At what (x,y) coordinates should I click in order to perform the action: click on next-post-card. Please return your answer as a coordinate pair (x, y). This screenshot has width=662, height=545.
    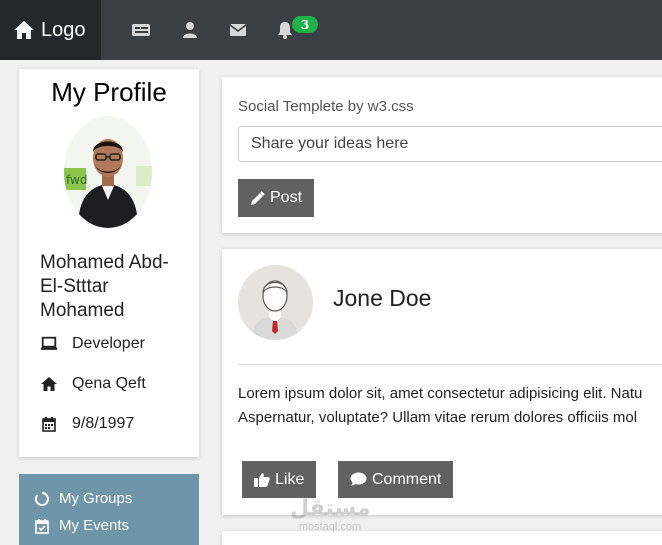
    Looking at the image, I should click on (442, 538).